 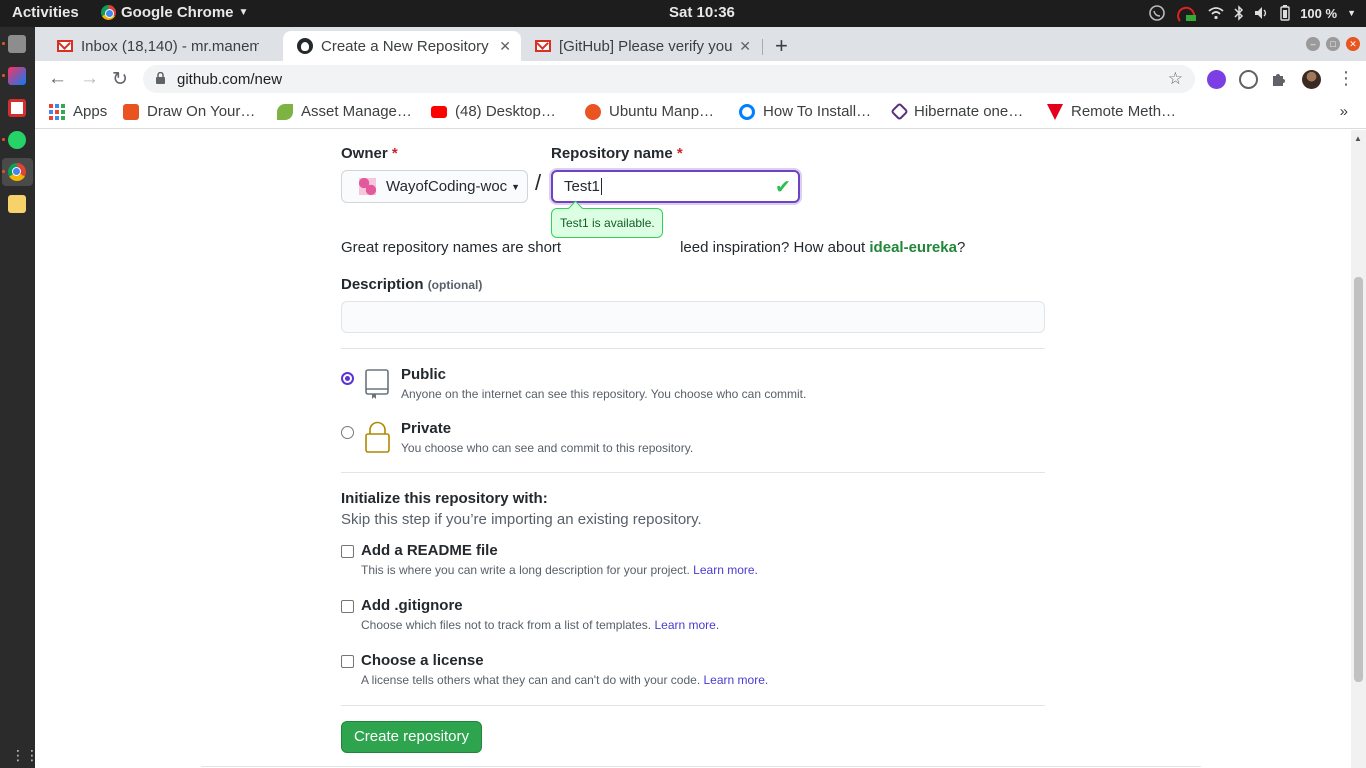 I want to click on readme-checkbox, so click(x=347, y=551).